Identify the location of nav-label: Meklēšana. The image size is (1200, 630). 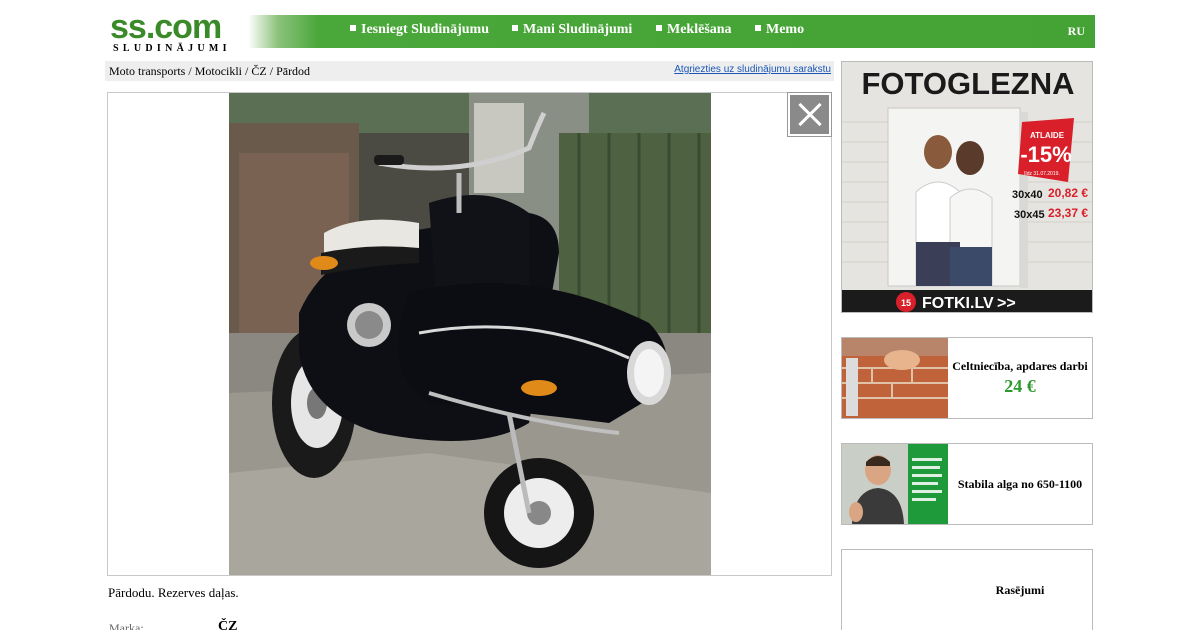
(699, 29).